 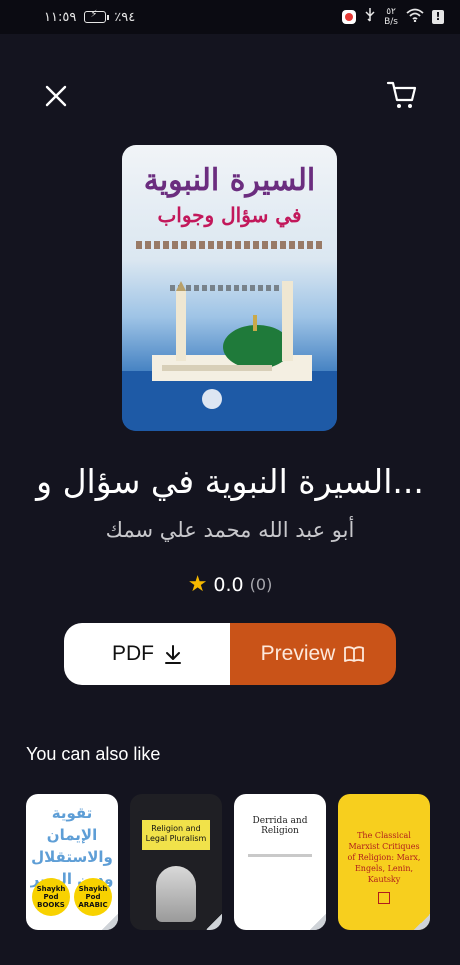 I want to click on cart-button, so click(x=402, y=95).